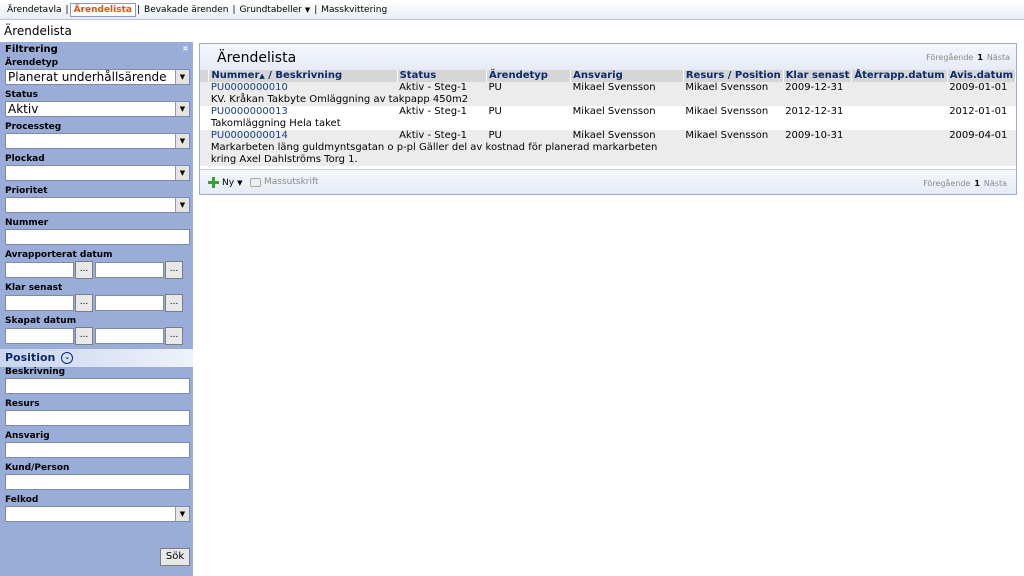  I want to click on cell-nummer: PU0000000014, so click(303, 136).